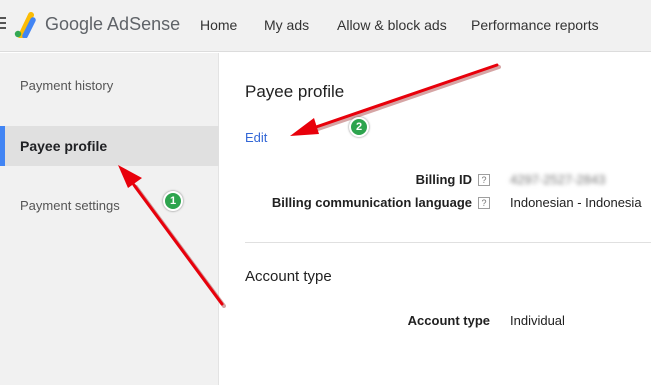 Image resolution: width=651 pixels, height=385 pixels. What do you see at coordinates (295, 91) in the screenshot?
I see `page-title: Payee profile` at bounding box center [295, 91].